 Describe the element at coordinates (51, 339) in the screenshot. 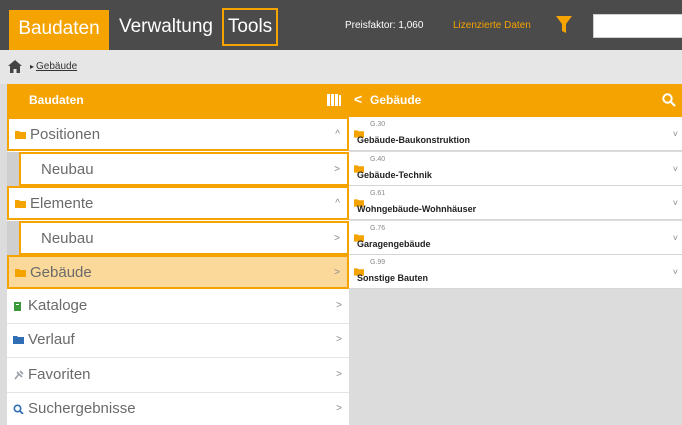

I see `nav-item-label: Verlauf` at that location.